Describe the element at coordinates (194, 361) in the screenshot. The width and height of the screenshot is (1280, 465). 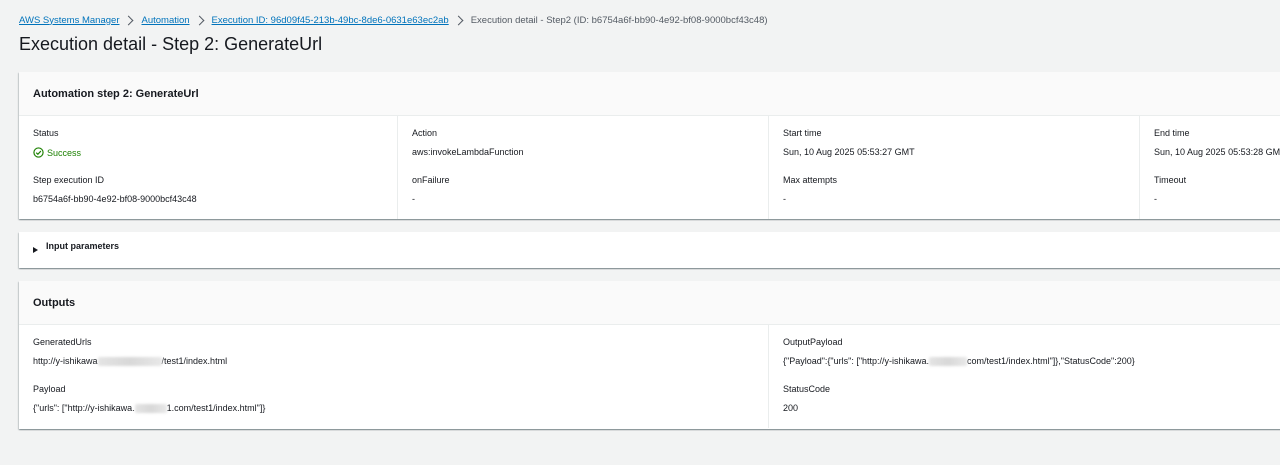
I see `generated-urls-suffix: /test1/index.html` at that location.